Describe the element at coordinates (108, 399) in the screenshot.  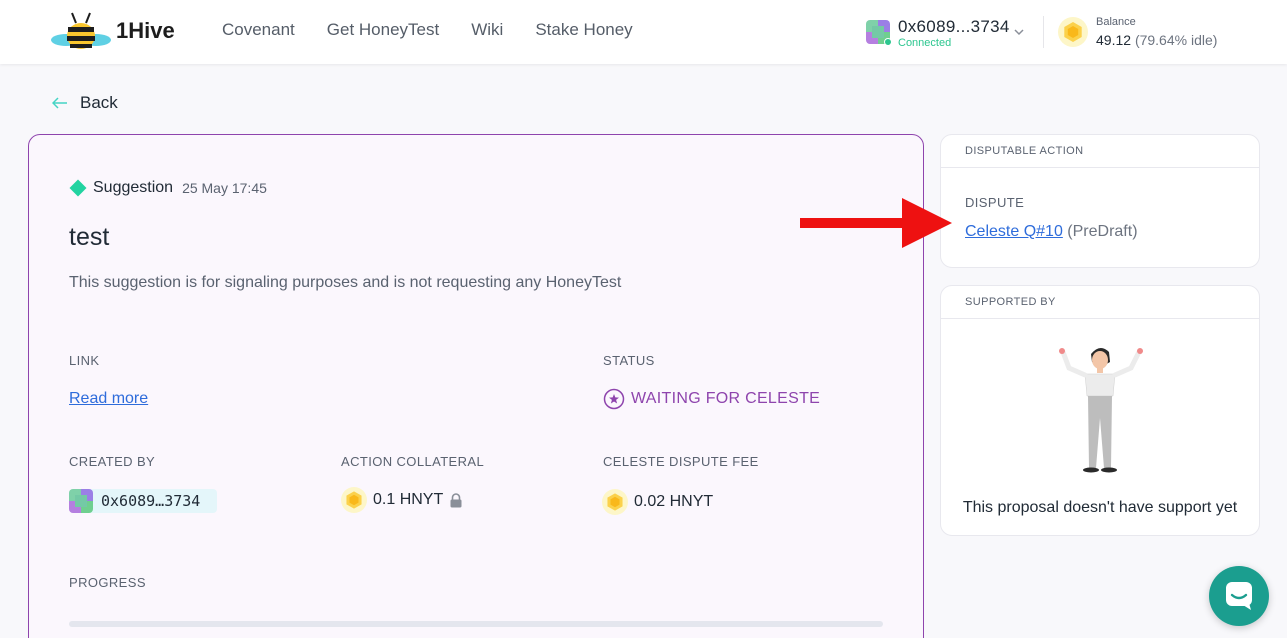
I see `read-more-link: Read more` at that location.